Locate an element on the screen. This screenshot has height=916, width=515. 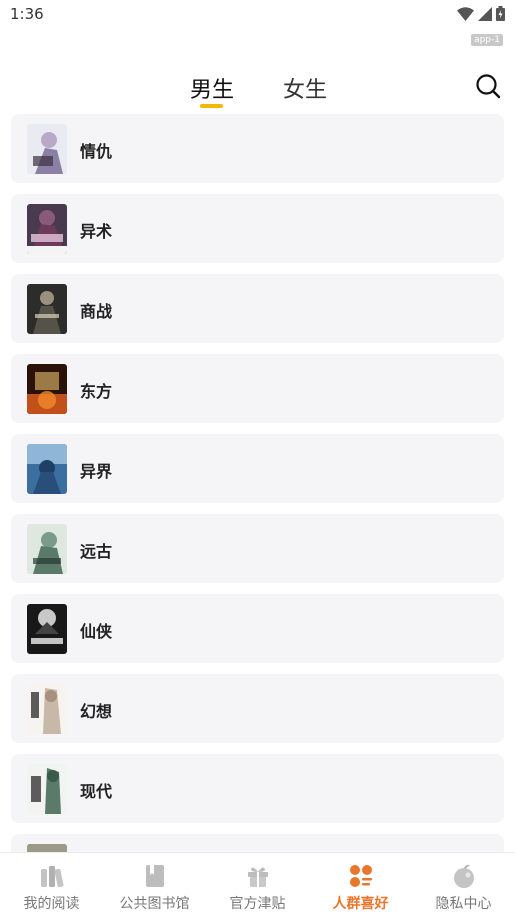
bottom-nav-label: 我的阅读 is located at coordinates (51, 904).